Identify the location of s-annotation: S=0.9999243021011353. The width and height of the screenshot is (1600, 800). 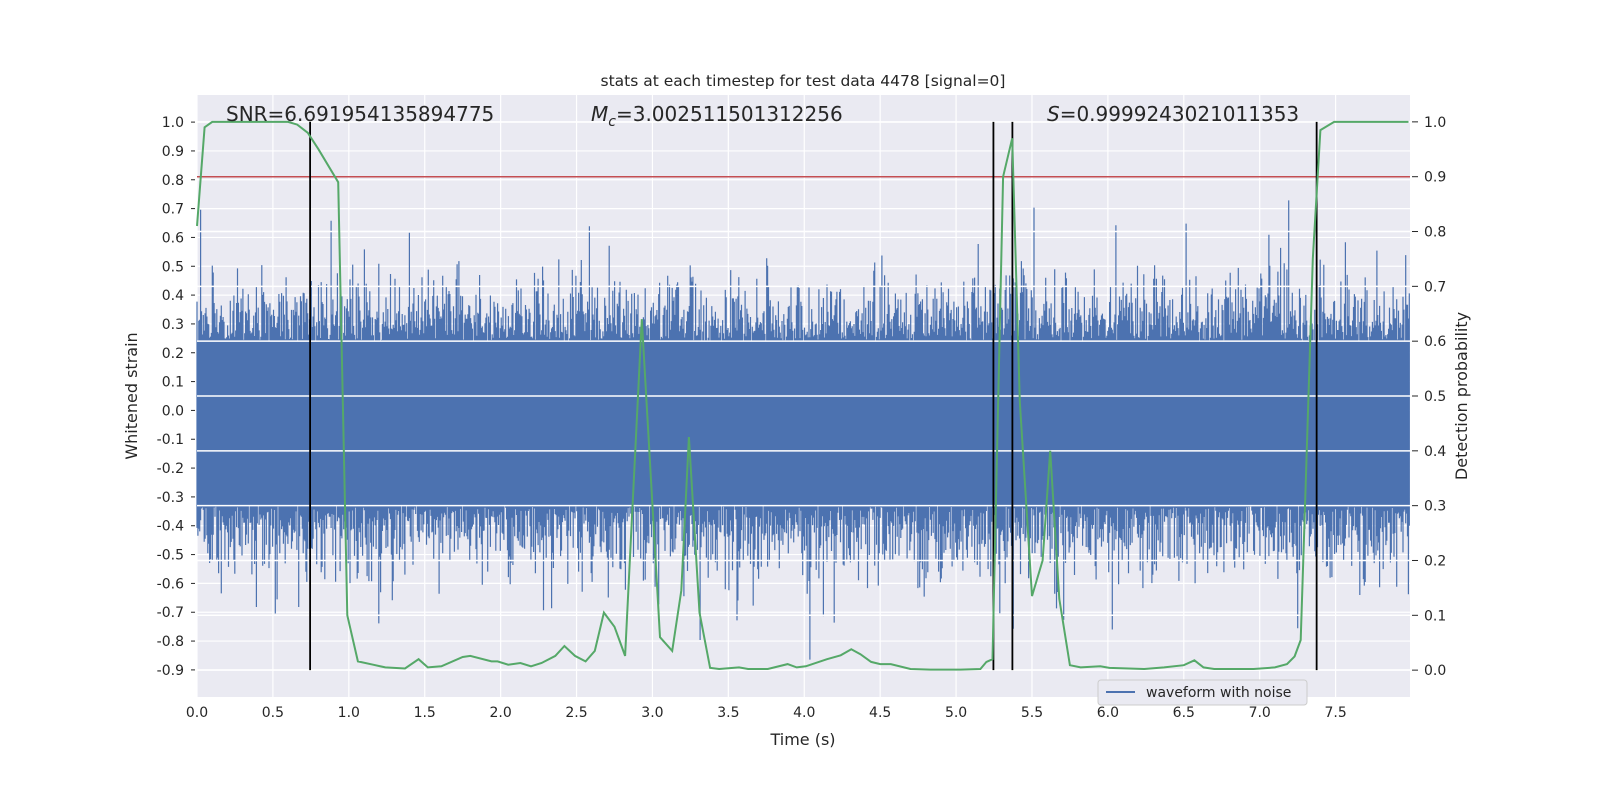
(1173, 114).